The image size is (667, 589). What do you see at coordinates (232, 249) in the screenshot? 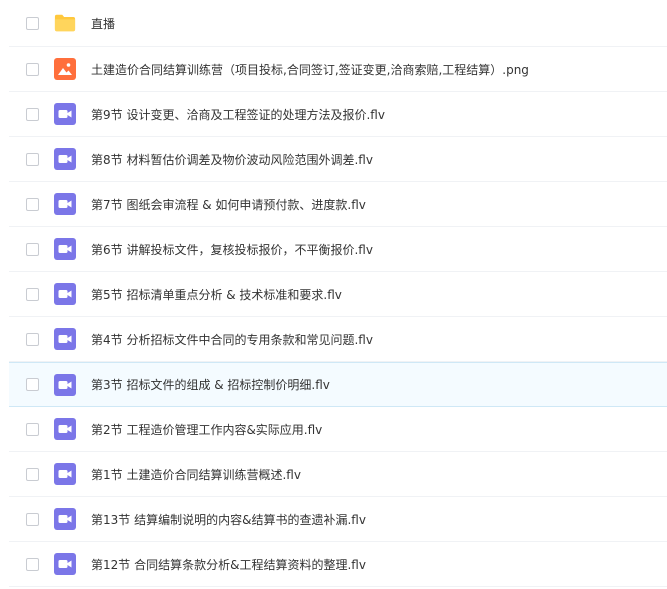
I see `file-name: 第6节 讲解投标文件，复核投标报价，不平衡报价.flv` at bounding box center [232, 249].